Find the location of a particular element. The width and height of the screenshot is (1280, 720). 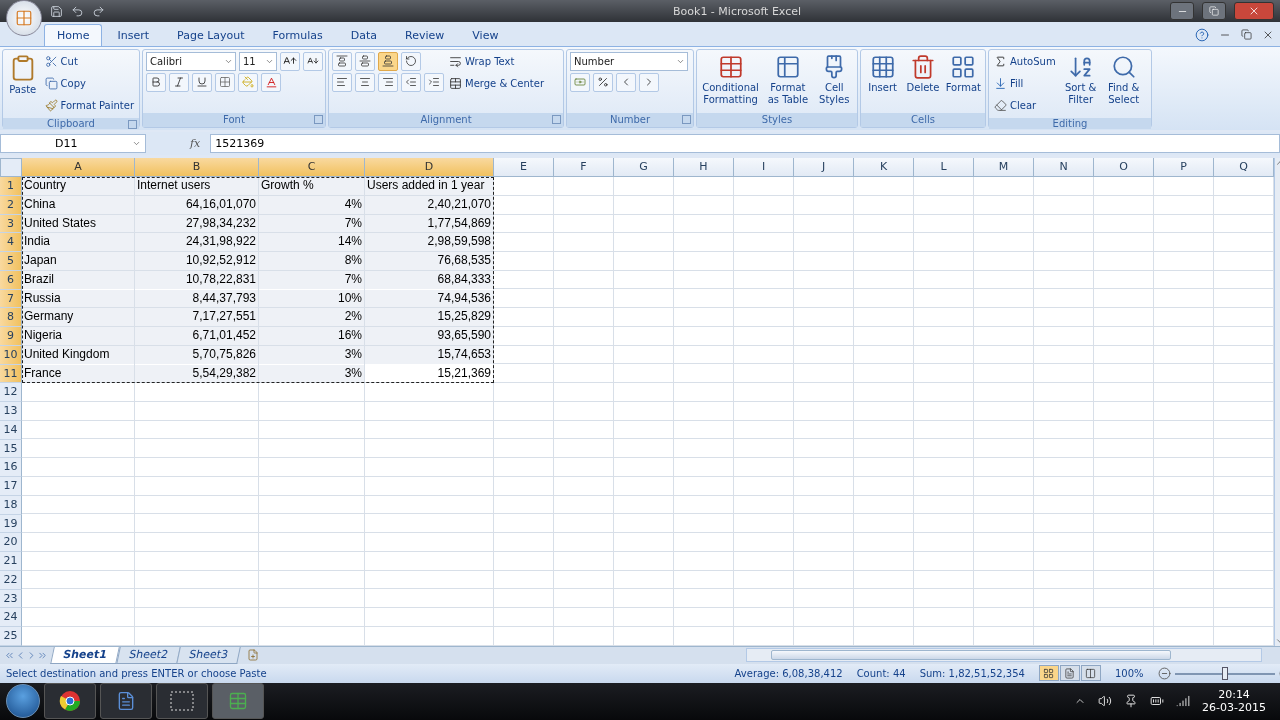

column-header: J is located at coordinates (824, 168).